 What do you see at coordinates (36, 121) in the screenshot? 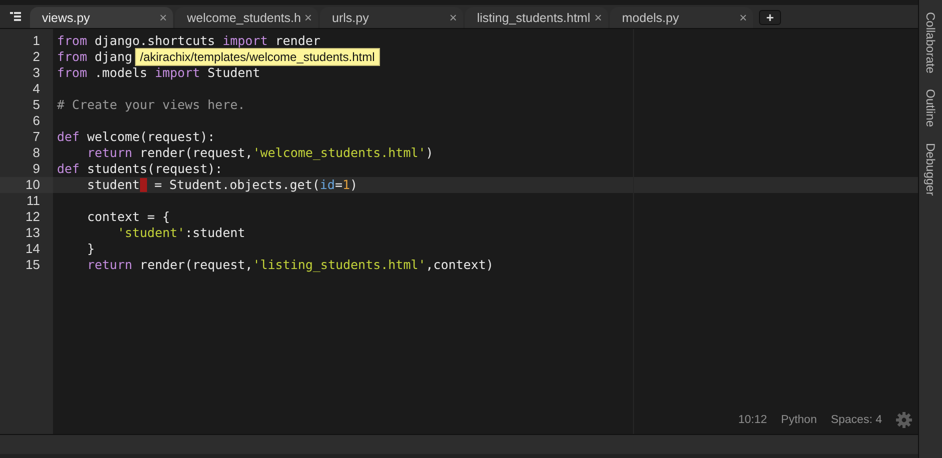
I see `line-number: 6` at bounding box center [36, 121].